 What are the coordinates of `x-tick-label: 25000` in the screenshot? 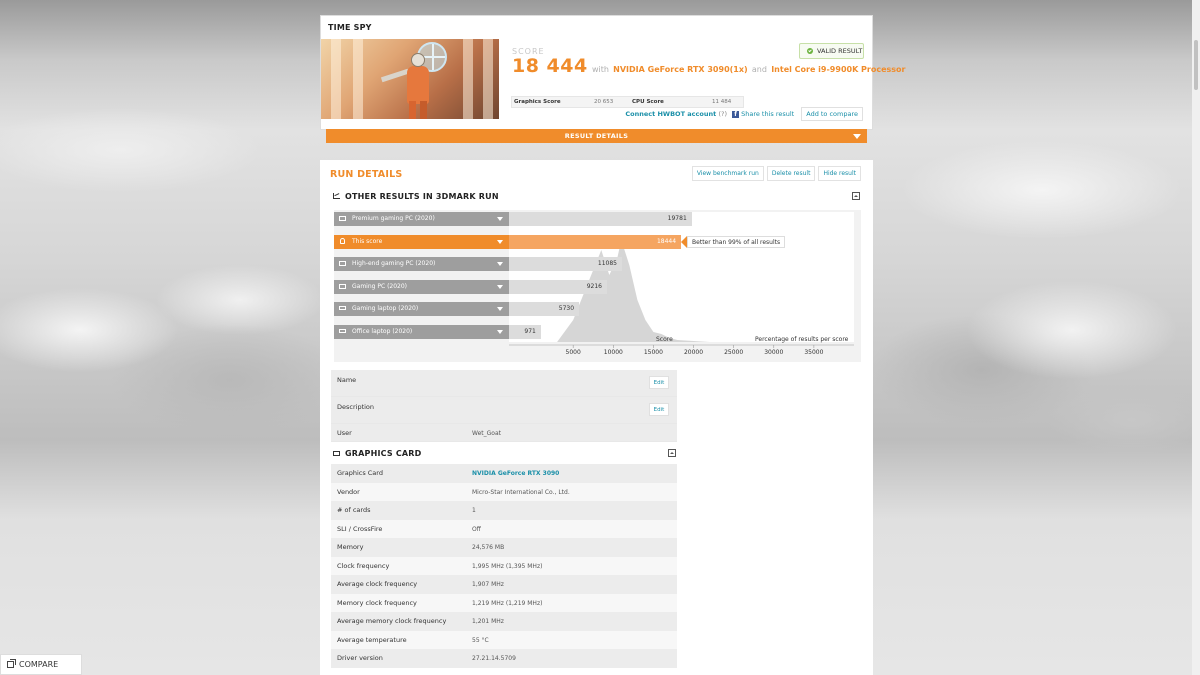 It's located at (734, 352).